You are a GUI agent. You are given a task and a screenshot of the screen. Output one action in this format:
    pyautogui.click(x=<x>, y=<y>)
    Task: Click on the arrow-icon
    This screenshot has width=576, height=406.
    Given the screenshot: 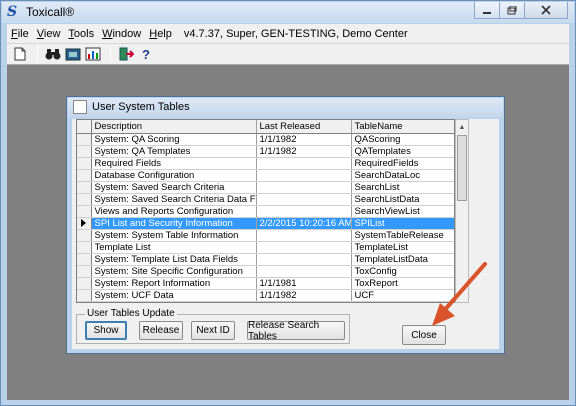 What is the action you would take?
    pyautogui.click(x=459, y=294)
    